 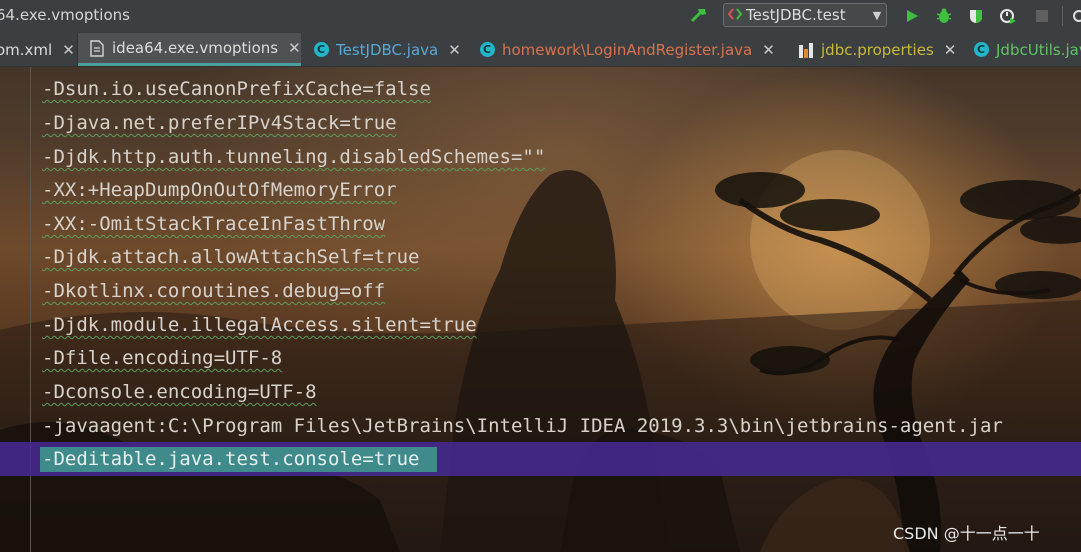 I want to click on tab-login-and-register-java: C homework\LoginAndRegister.java ✕, so click(x=625, y=49).